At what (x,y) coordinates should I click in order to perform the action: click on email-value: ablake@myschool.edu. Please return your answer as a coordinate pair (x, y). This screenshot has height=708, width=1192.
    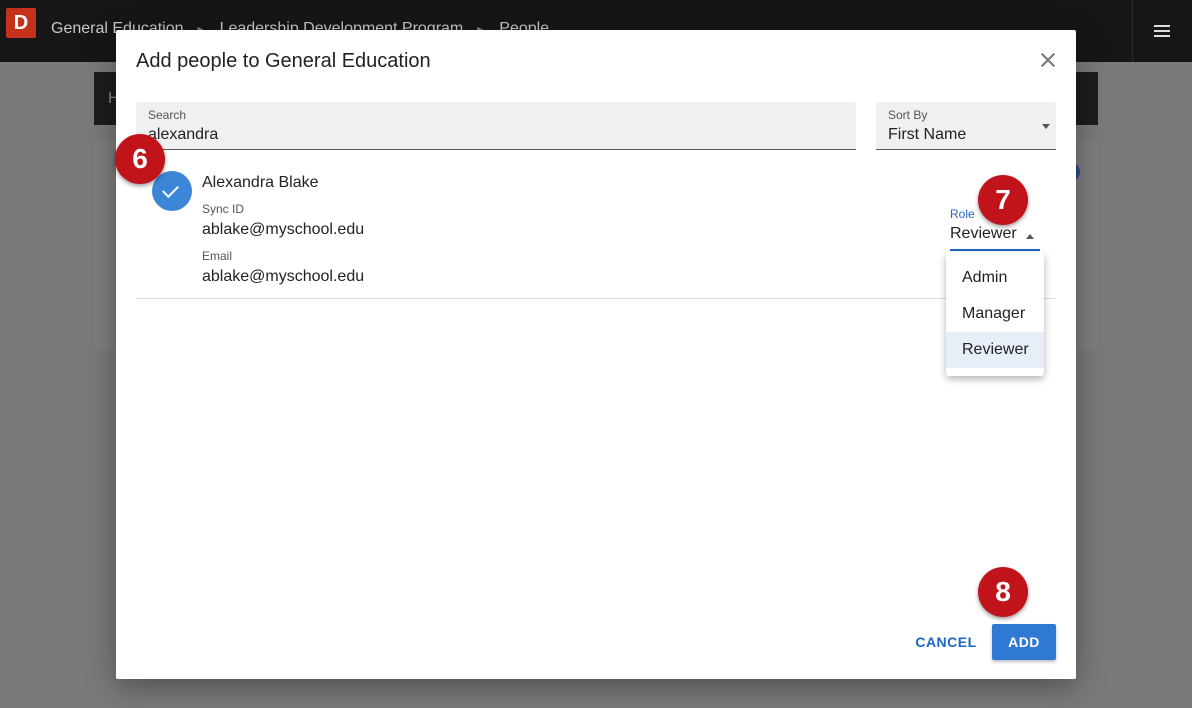
    Looking at the image, I should click on (283, 276).